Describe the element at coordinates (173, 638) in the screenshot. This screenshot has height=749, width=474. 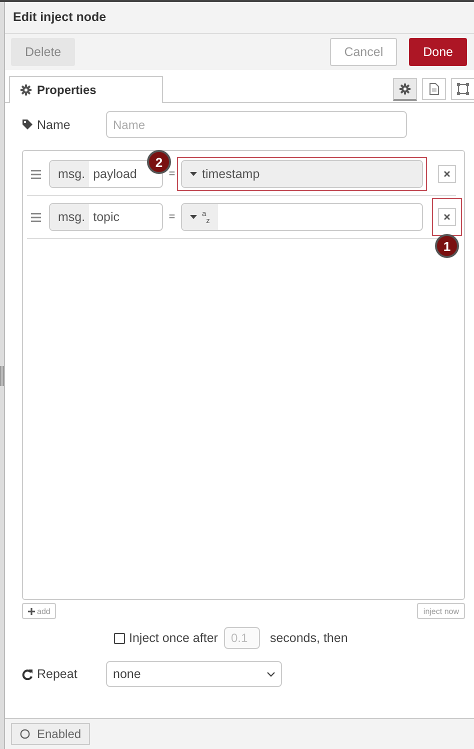
I see `inject-once-label: Inject once after` at that location.